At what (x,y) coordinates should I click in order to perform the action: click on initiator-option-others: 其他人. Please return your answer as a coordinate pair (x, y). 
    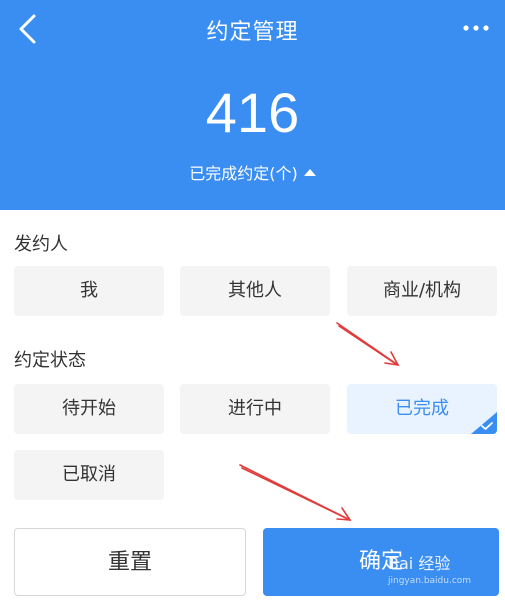
    Looking at the image, I should click on (255, 291).